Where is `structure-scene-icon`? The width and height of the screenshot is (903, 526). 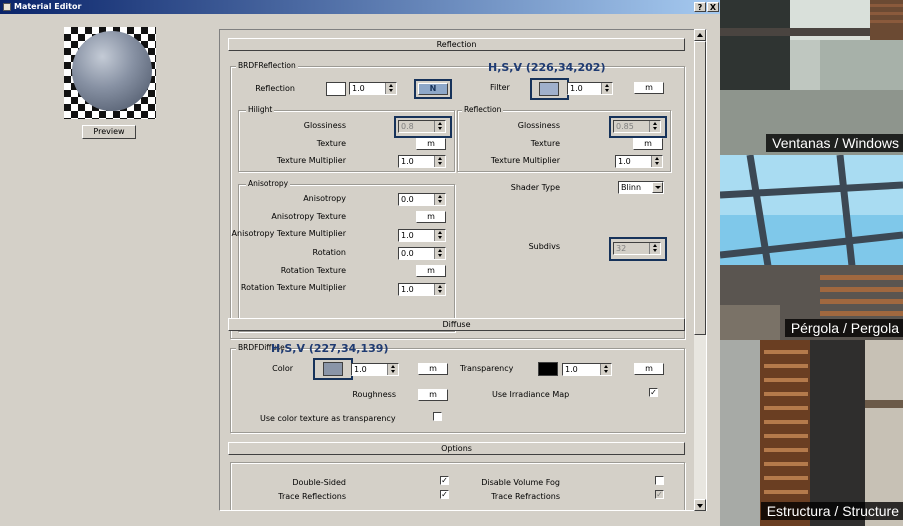 structure-scene-icon is located at coordinates (811, 433).